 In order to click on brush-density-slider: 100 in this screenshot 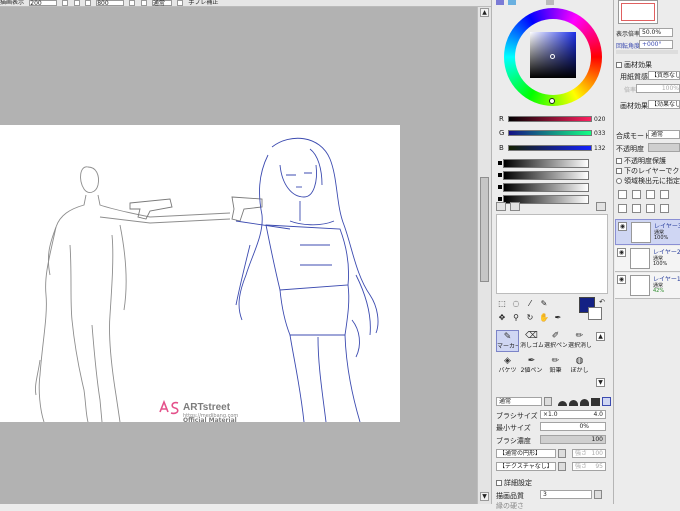, I will do `click(573, 439)`.